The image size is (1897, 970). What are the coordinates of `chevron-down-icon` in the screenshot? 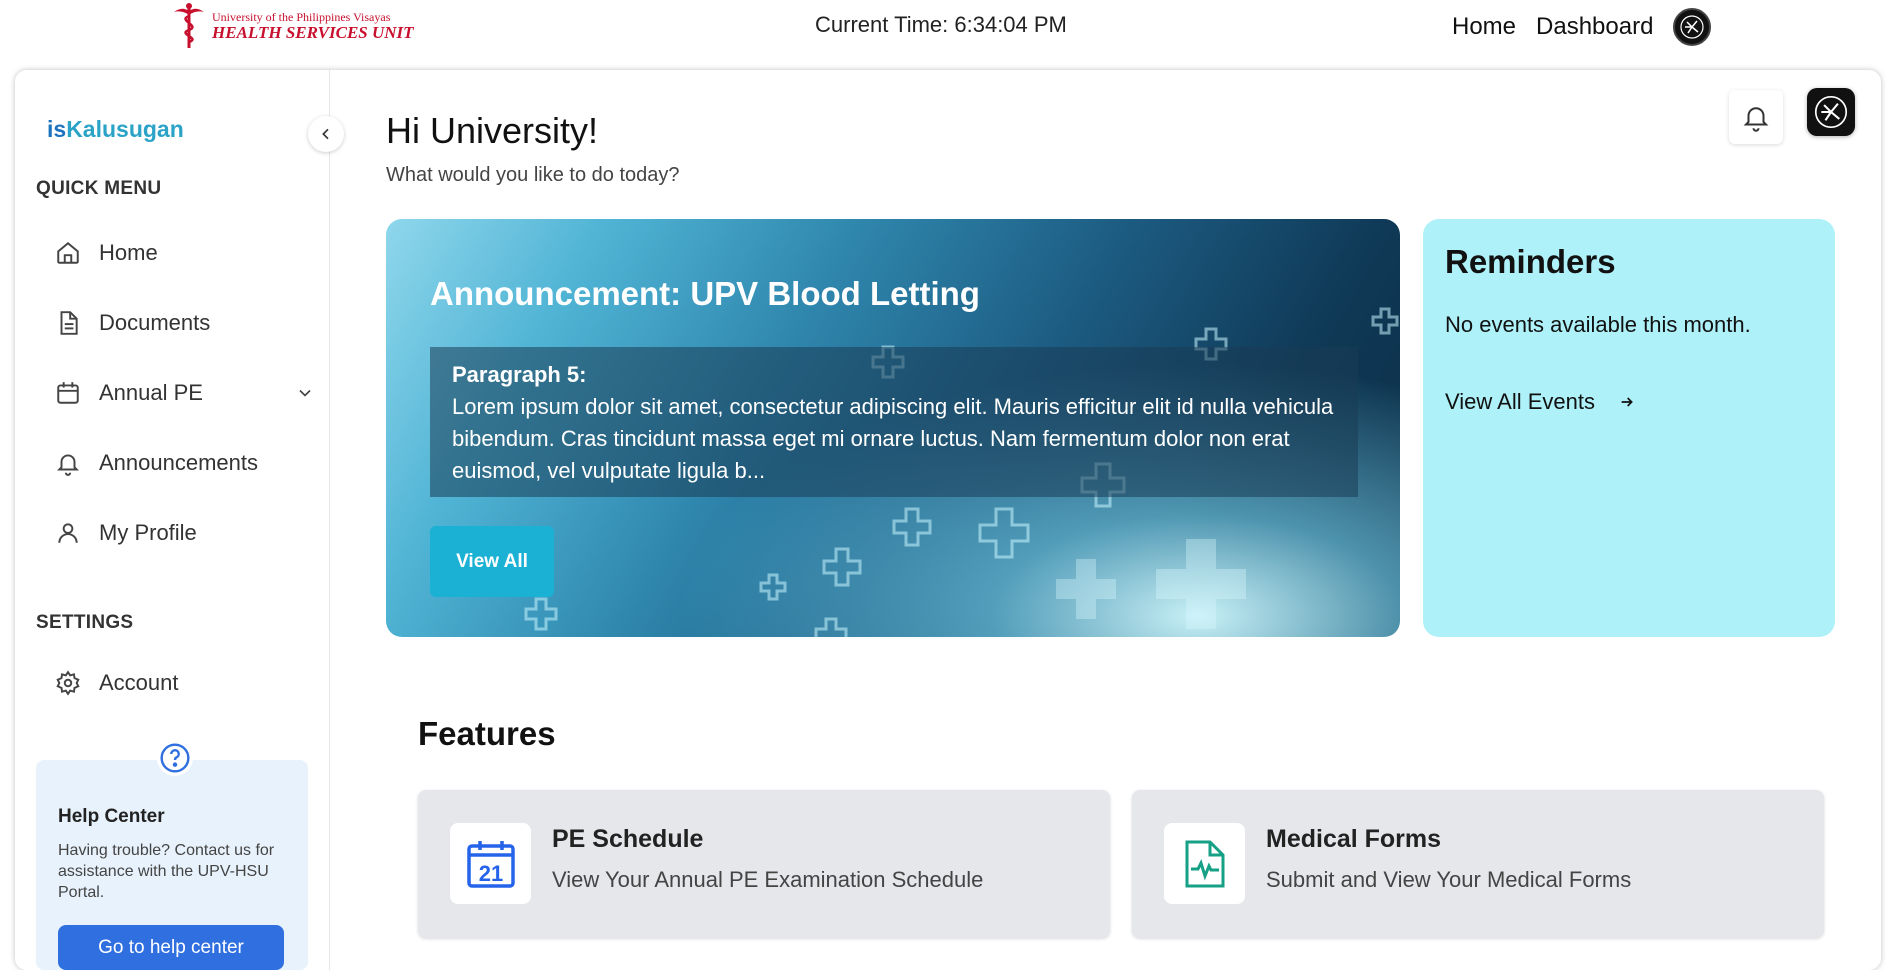 It's located at (305, 393).